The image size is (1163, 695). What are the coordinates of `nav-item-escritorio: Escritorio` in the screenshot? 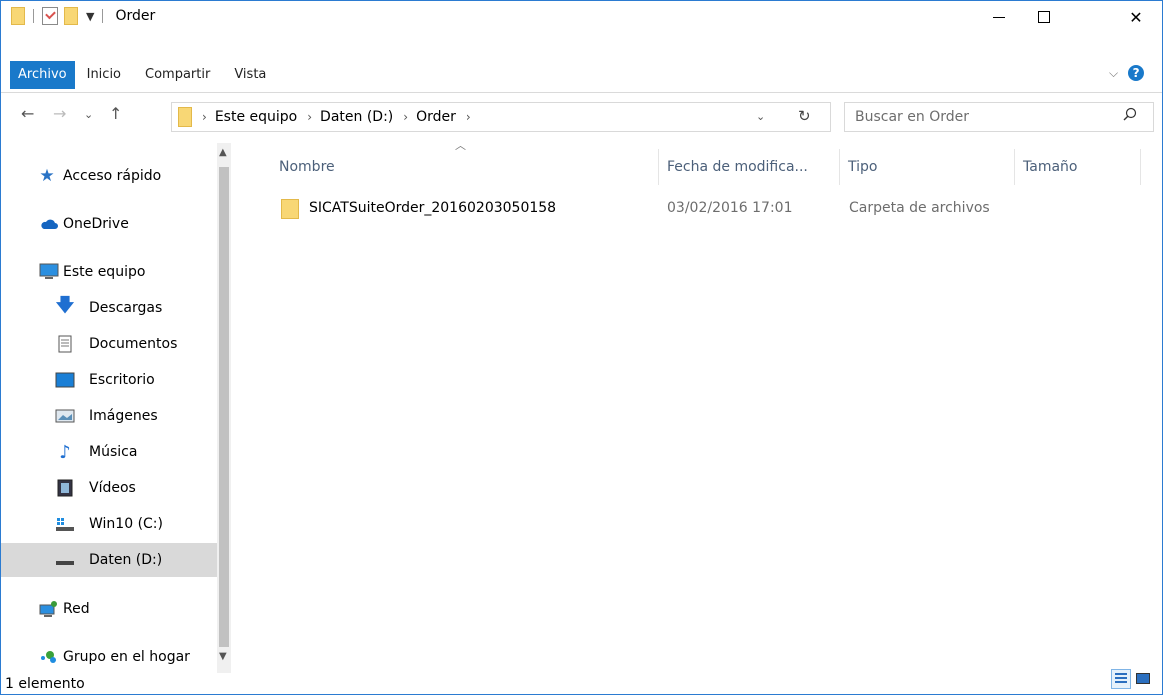 It's located at (109, 380).